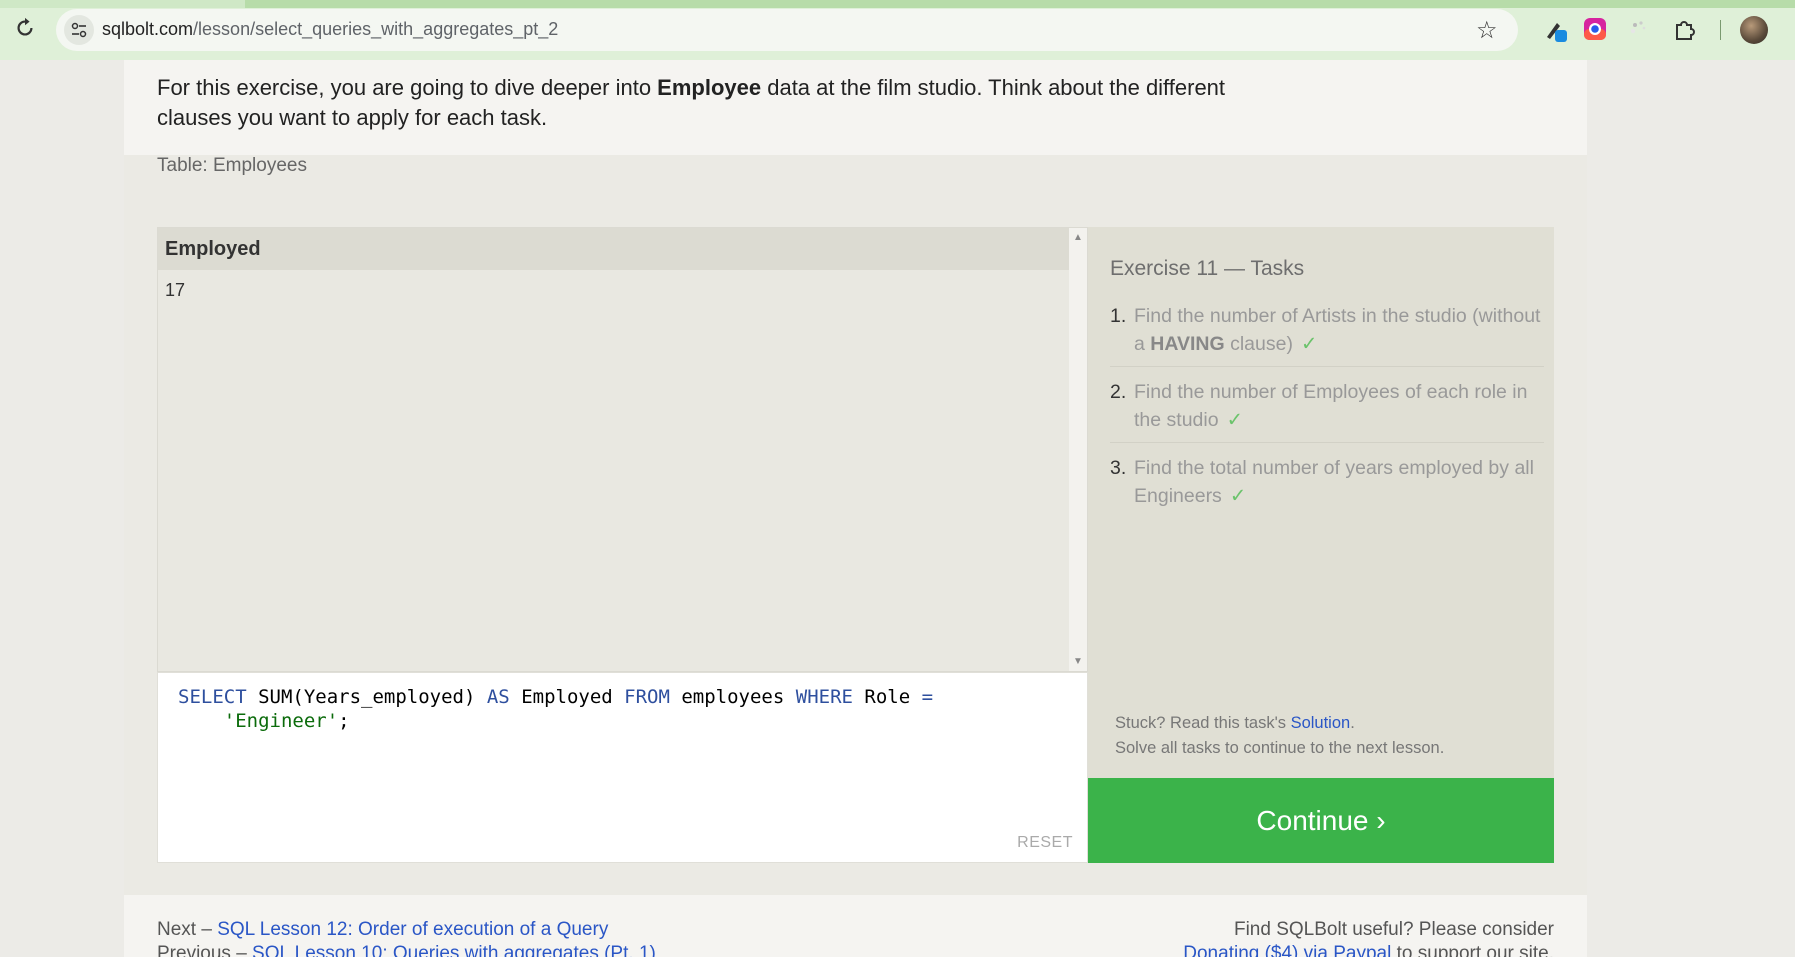 The width and height of the screenshot is (1795, 957). I want to click on continue-button: Continue ›, so click(1321, 820).